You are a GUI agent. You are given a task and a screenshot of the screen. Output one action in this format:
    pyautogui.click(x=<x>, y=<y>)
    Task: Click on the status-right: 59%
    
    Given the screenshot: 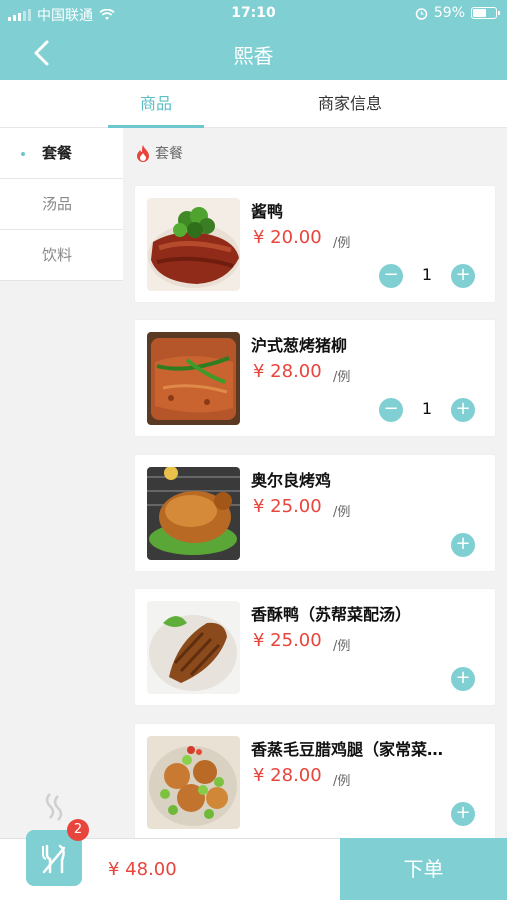 What is the action you would take?
    pyautogui.click(x=457, y=13)
    